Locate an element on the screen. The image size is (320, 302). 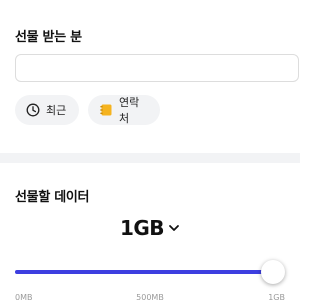
contacts-button-label: 연락처 is located at coordinates (129, 110).